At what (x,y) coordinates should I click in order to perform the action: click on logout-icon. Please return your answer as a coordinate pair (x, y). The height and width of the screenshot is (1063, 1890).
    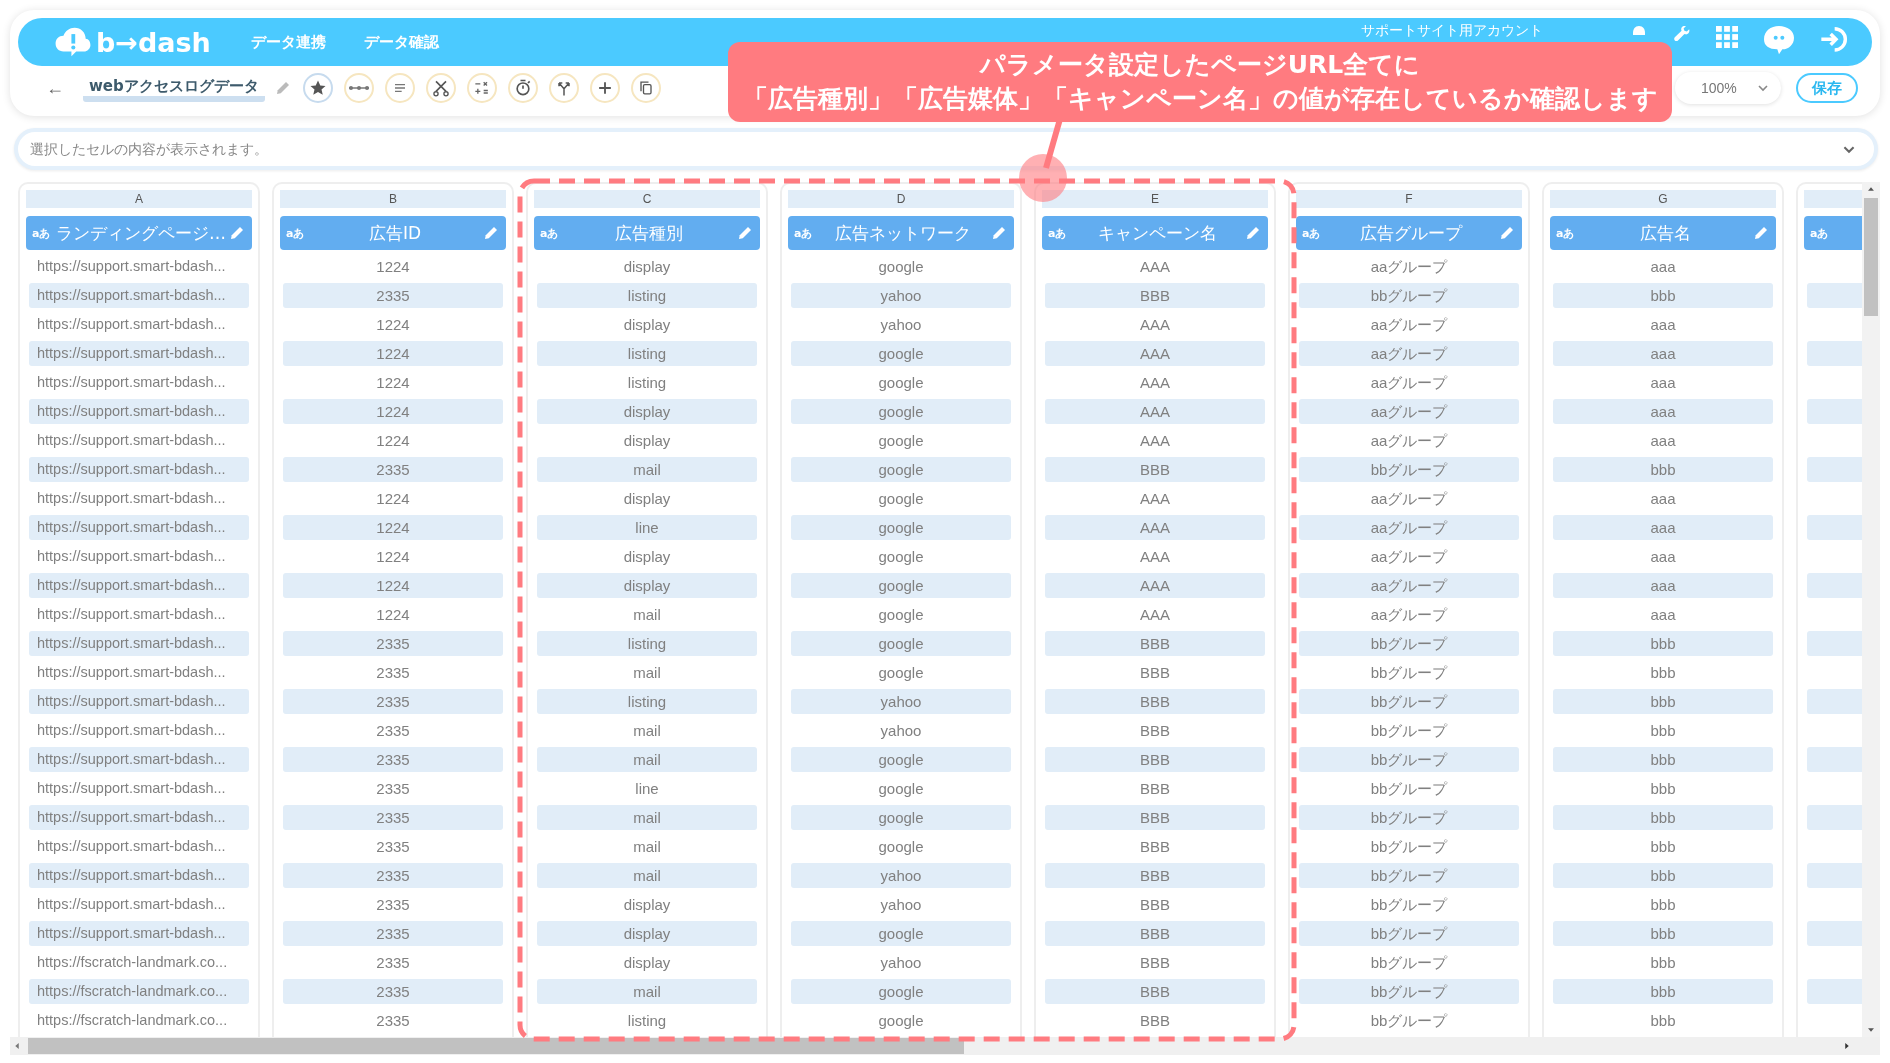
    Looking at the image, I should click on (1834, 40).